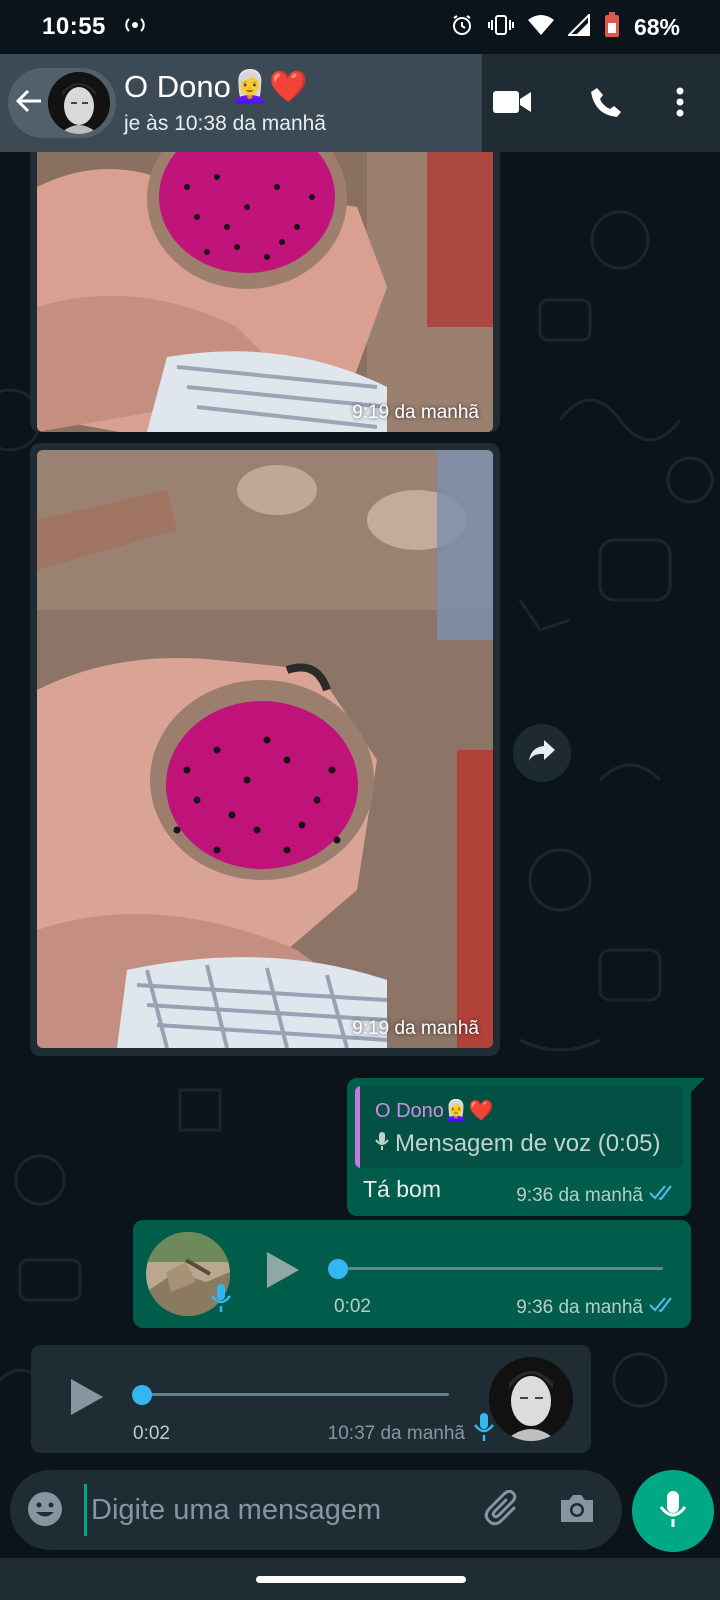  I want to click on contact-avatar, so click(79, 103).